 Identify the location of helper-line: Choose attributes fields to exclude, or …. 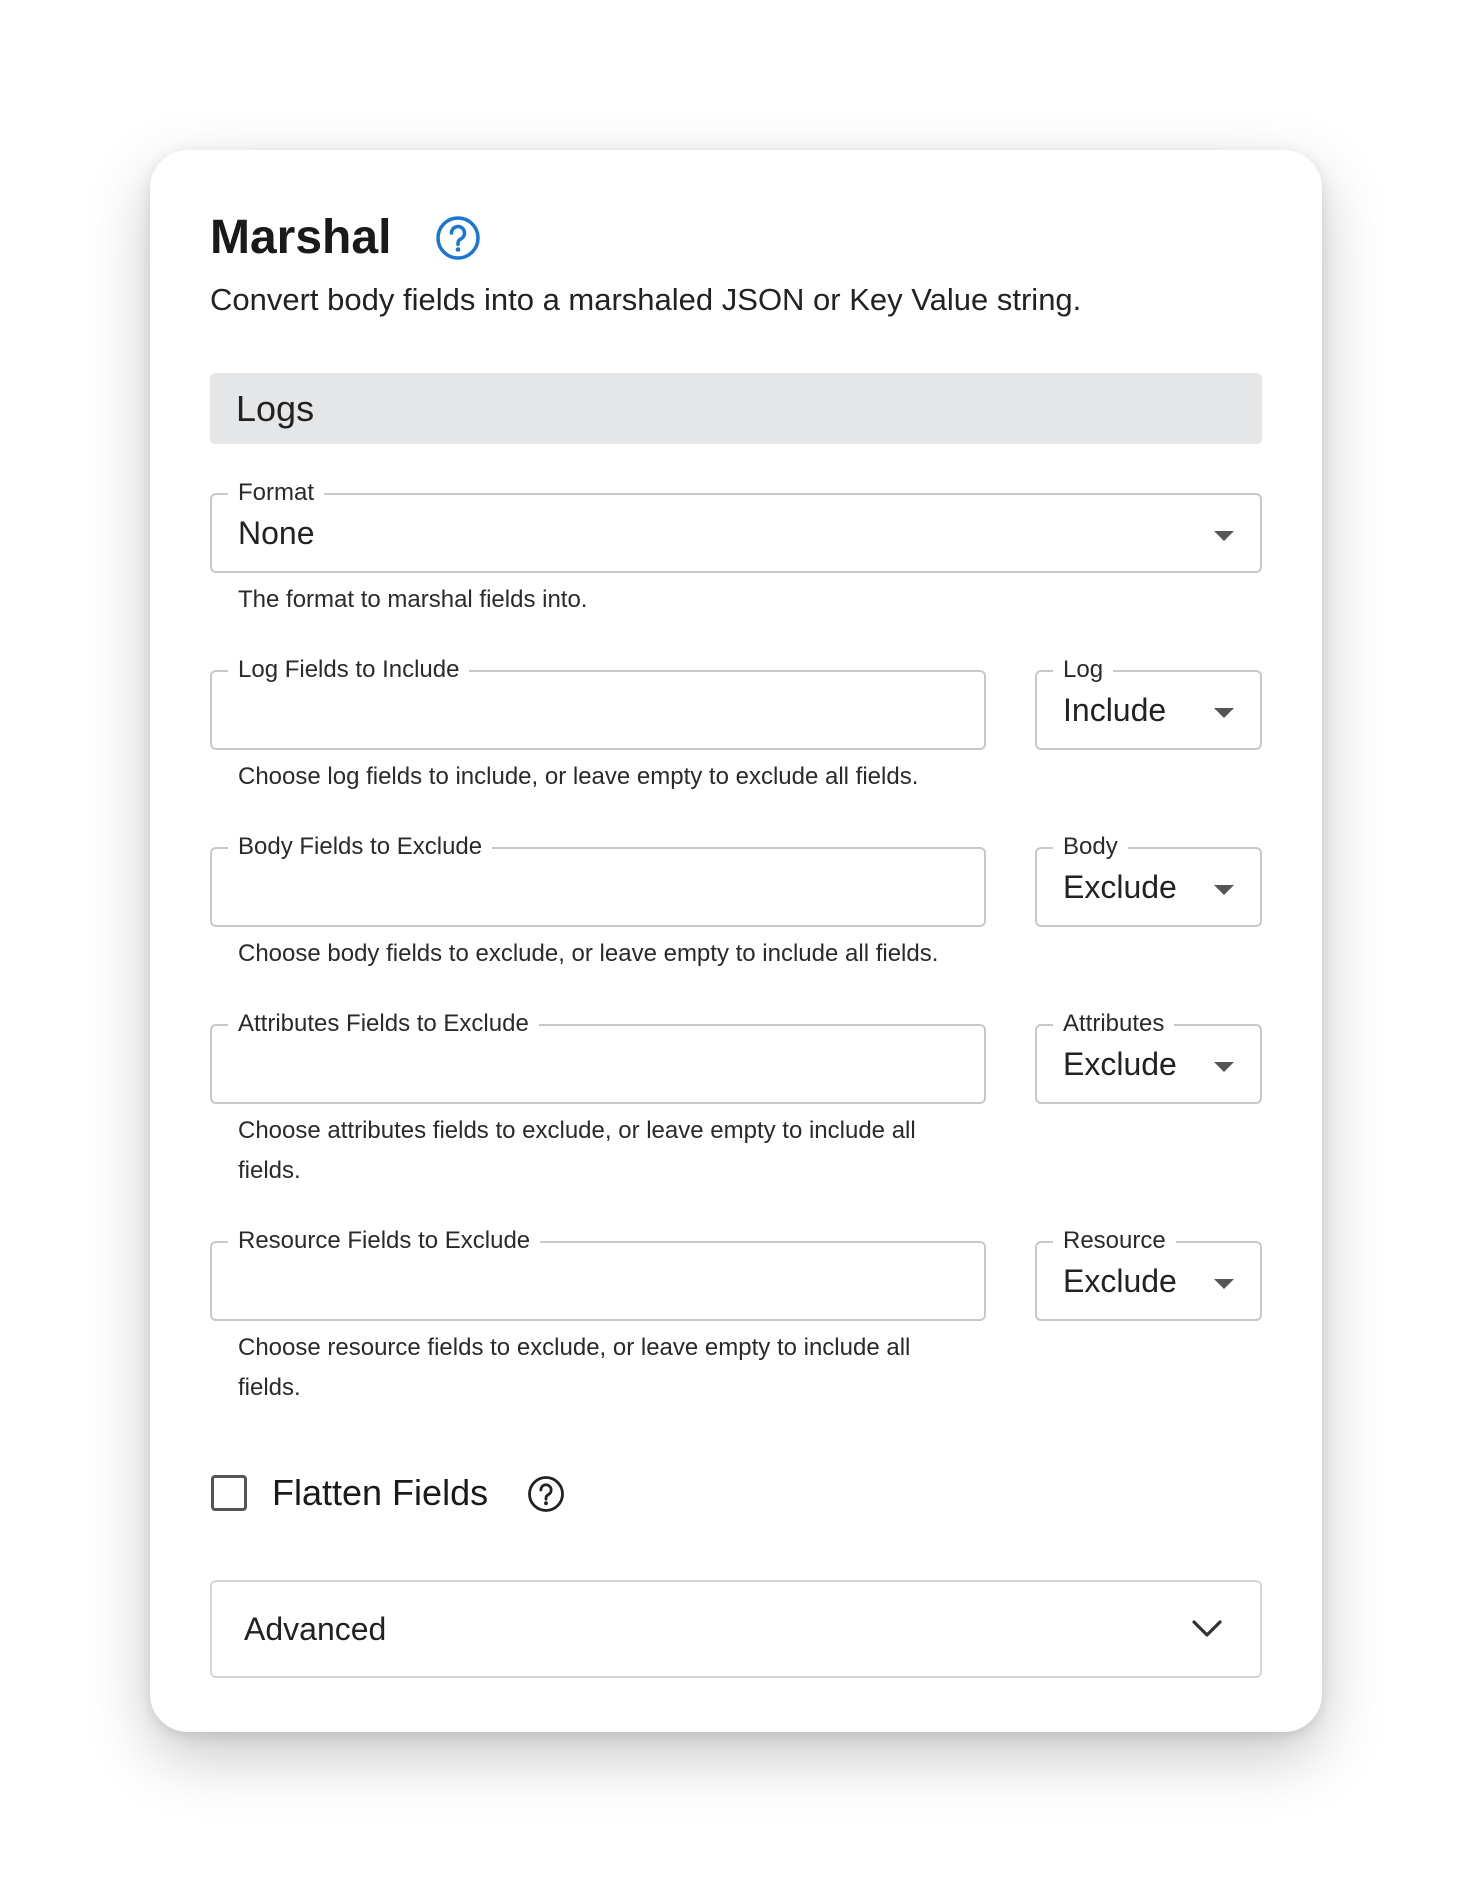
(577, 1130).